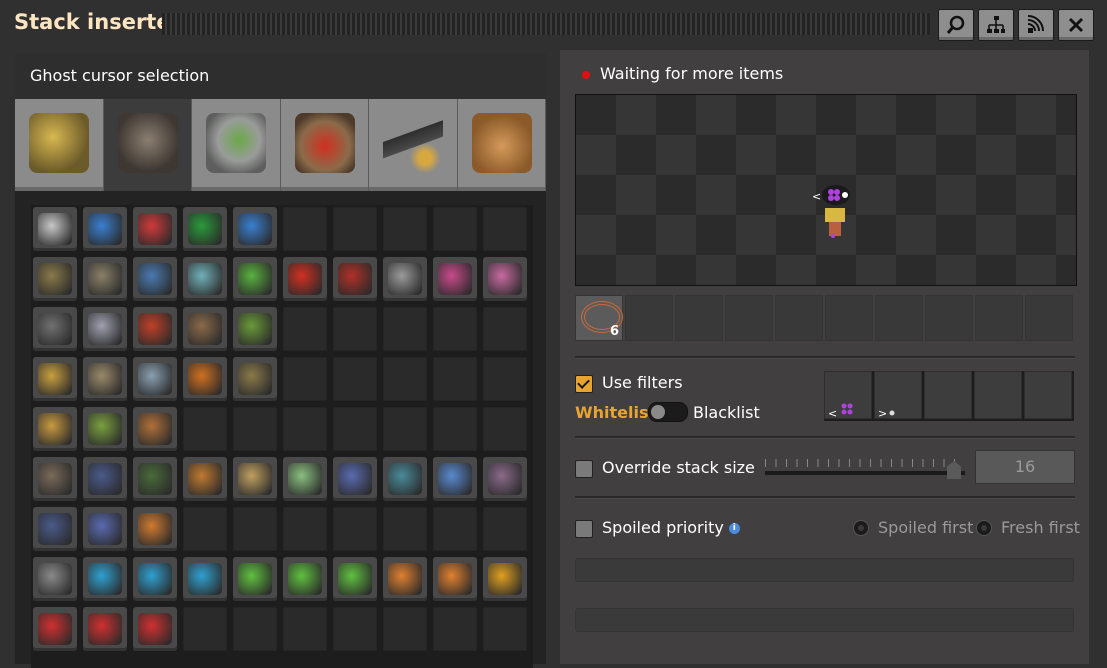 The image size is (1107, 668). Describe the element at coordinates (1076, 25) in the screenshot. I see `close-button` at that location.